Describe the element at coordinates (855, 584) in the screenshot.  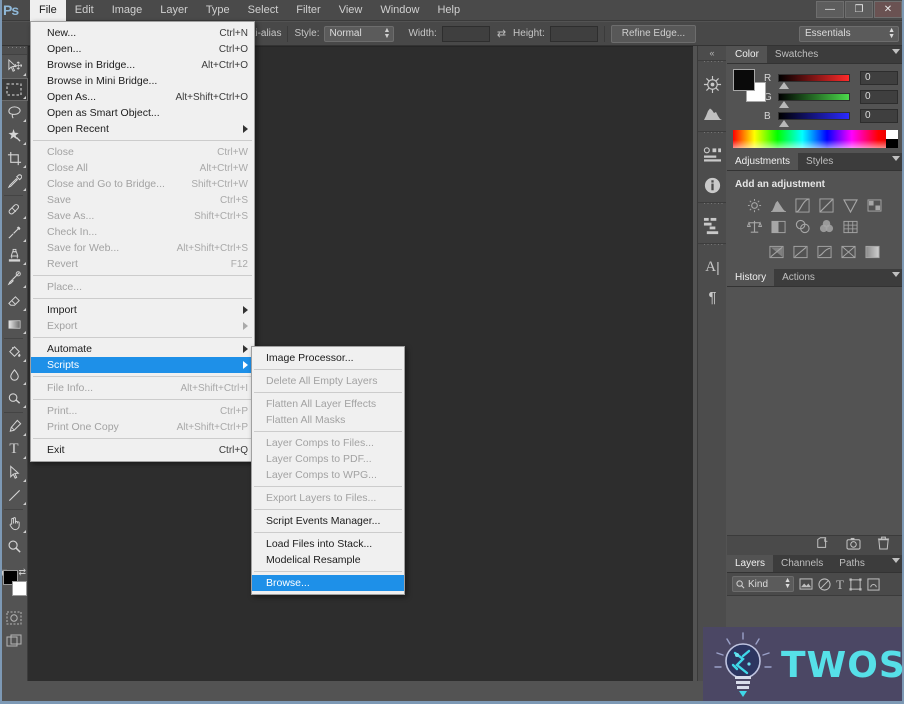
I see `filter-shape-layers-icon` at that location.